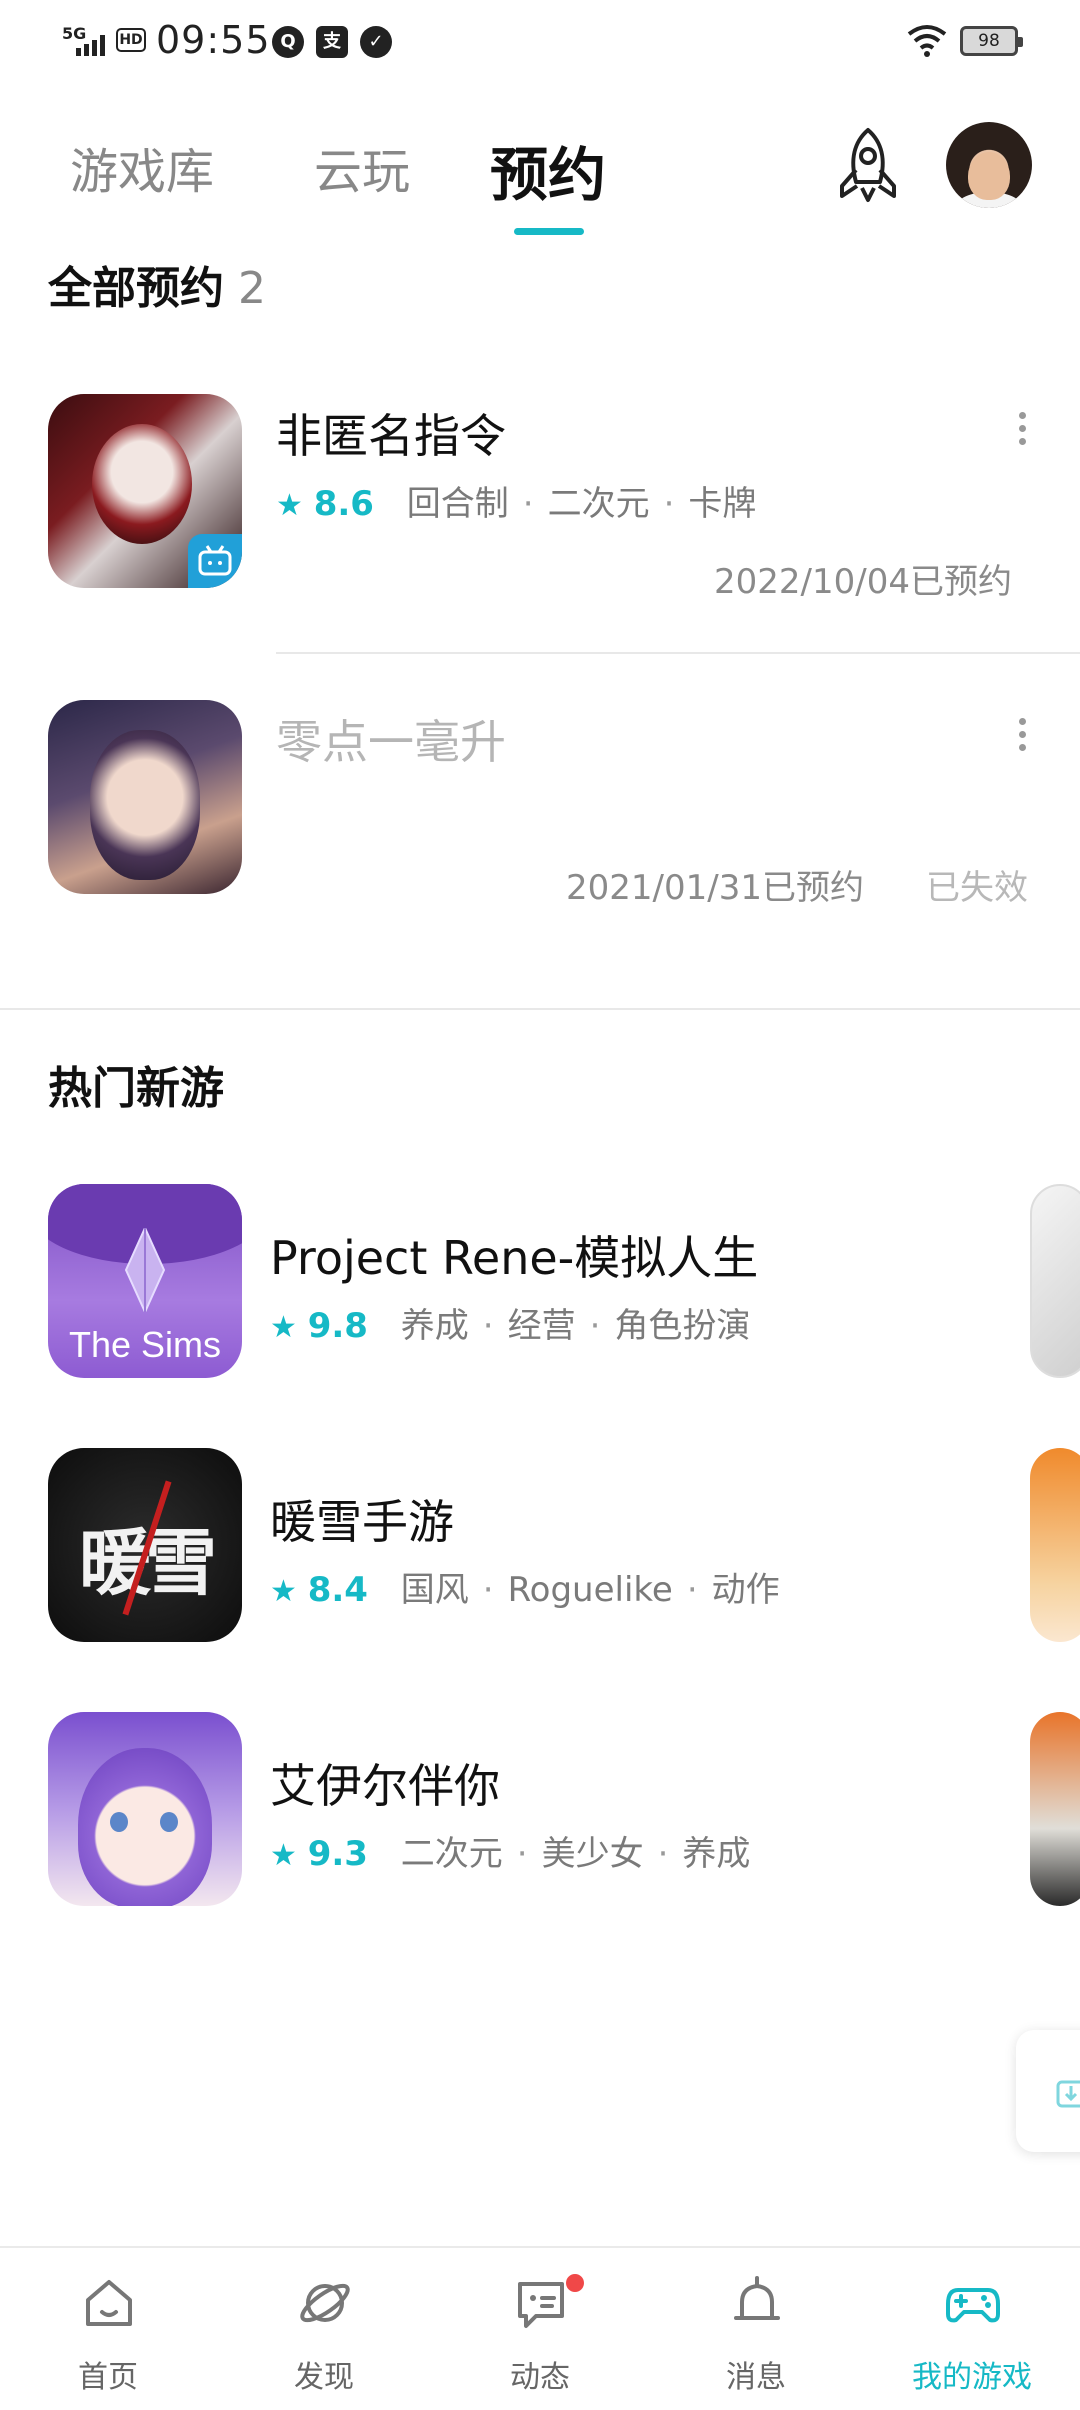 The image size is (1080, 2410). Describe the element at coordinates (927, 41) in the screenshot. I see `wifi-icon` at that location.